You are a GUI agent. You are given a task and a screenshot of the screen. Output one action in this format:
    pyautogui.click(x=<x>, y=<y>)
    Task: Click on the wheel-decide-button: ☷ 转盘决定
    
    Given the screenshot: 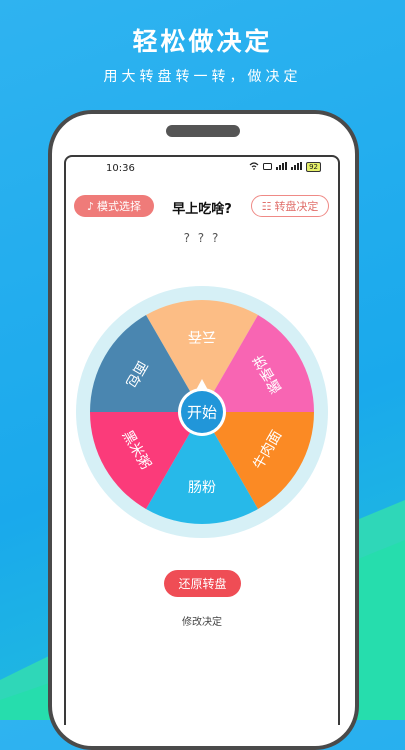 What is the action you would take?
    pyautogui.click(x=290, y=206)
    